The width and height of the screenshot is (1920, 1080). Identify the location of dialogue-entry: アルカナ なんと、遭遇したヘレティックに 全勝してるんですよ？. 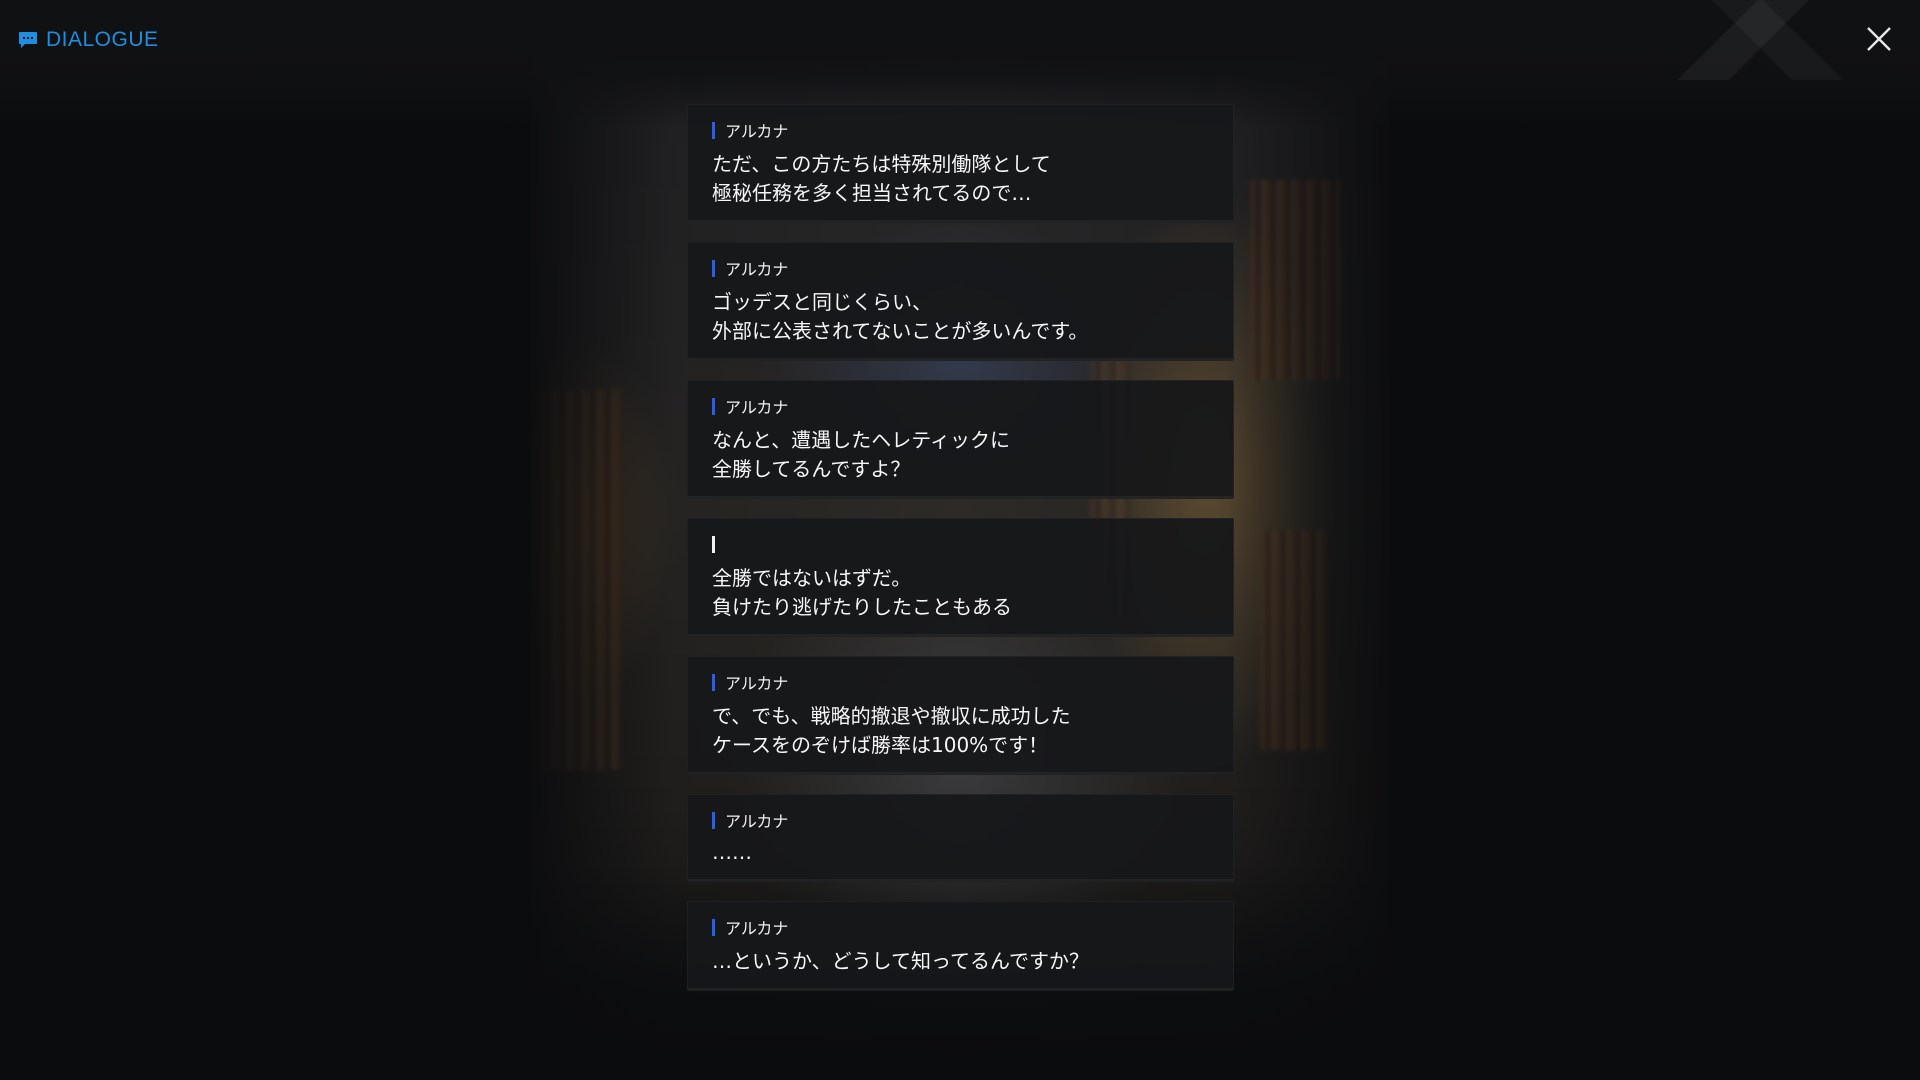
(960, 439).